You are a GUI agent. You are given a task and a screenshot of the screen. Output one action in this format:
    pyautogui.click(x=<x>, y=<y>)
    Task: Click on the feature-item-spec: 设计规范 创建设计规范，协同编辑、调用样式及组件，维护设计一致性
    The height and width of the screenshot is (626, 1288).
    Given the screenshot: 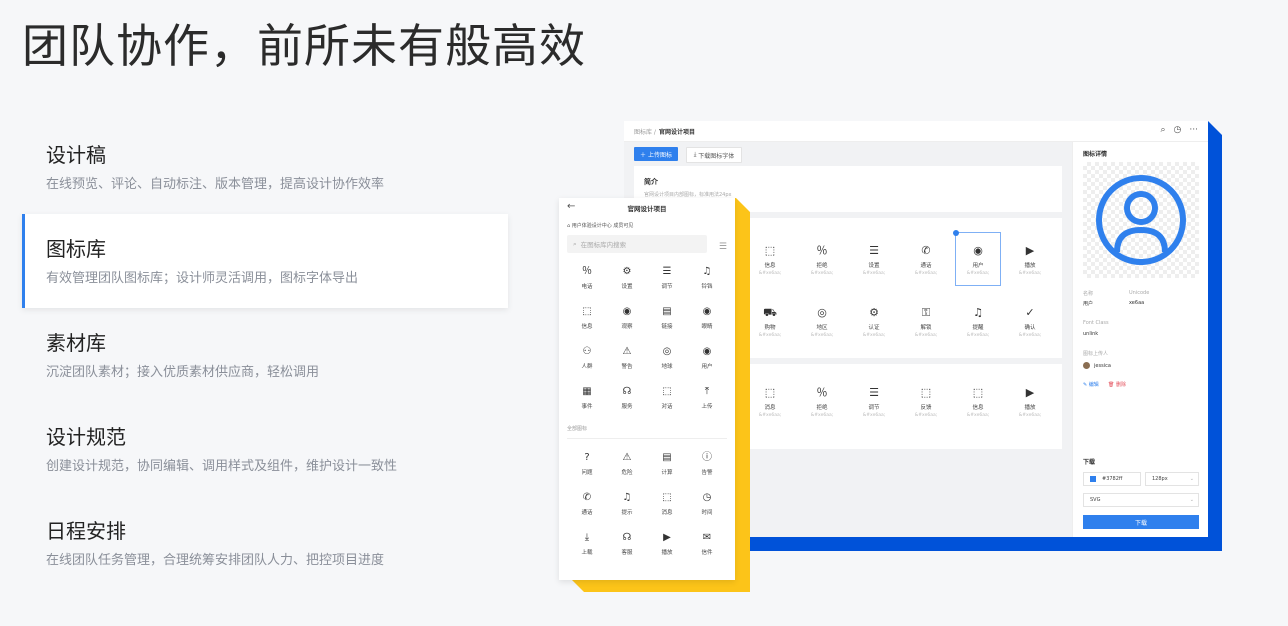 What is the action you would take?
    pyautogui.click(x=265, y=449)
    